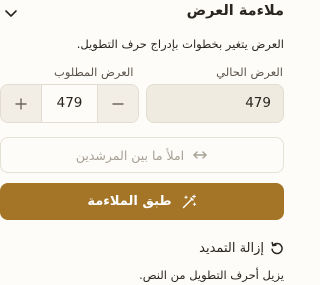 Image resolution: width=320 pixels, height=285 pixels. What do you see at coordinates (277, 248) in the screenshot?
I see `undo-icon` at bounding box center [277, 248].